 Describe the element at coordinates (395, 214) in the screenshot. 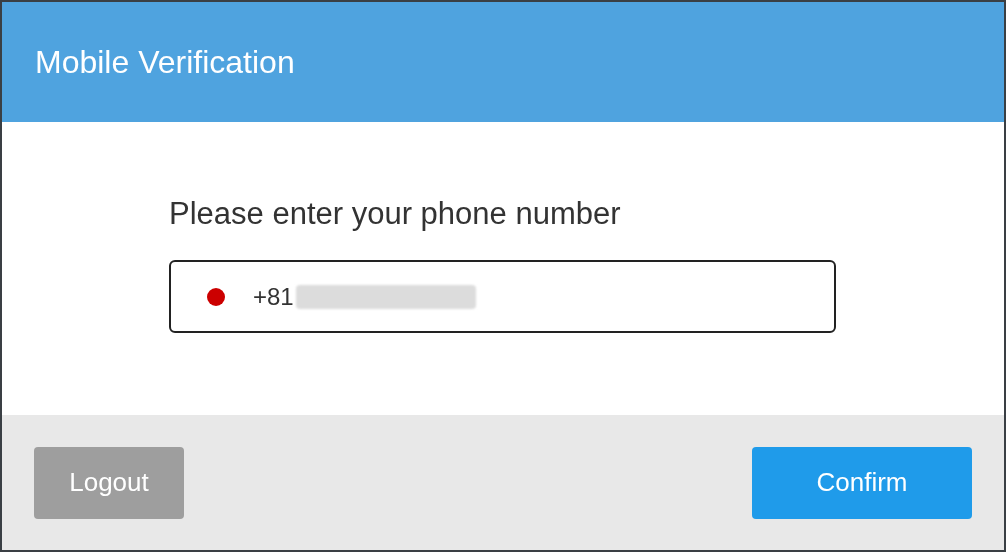

I see `prompt-text: Please enter your phone number` at that location.